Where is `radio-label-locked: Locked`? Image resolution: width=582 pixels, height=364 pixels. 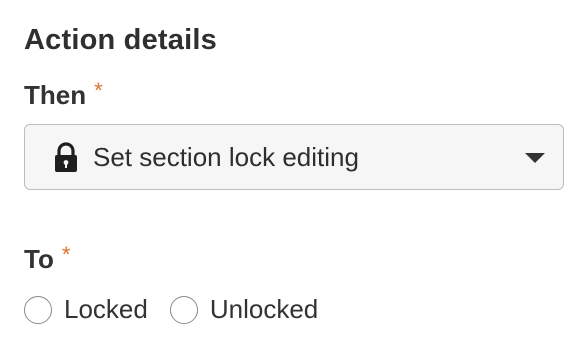 radio-label-locked: Locked is located at coordinates (106, 309).